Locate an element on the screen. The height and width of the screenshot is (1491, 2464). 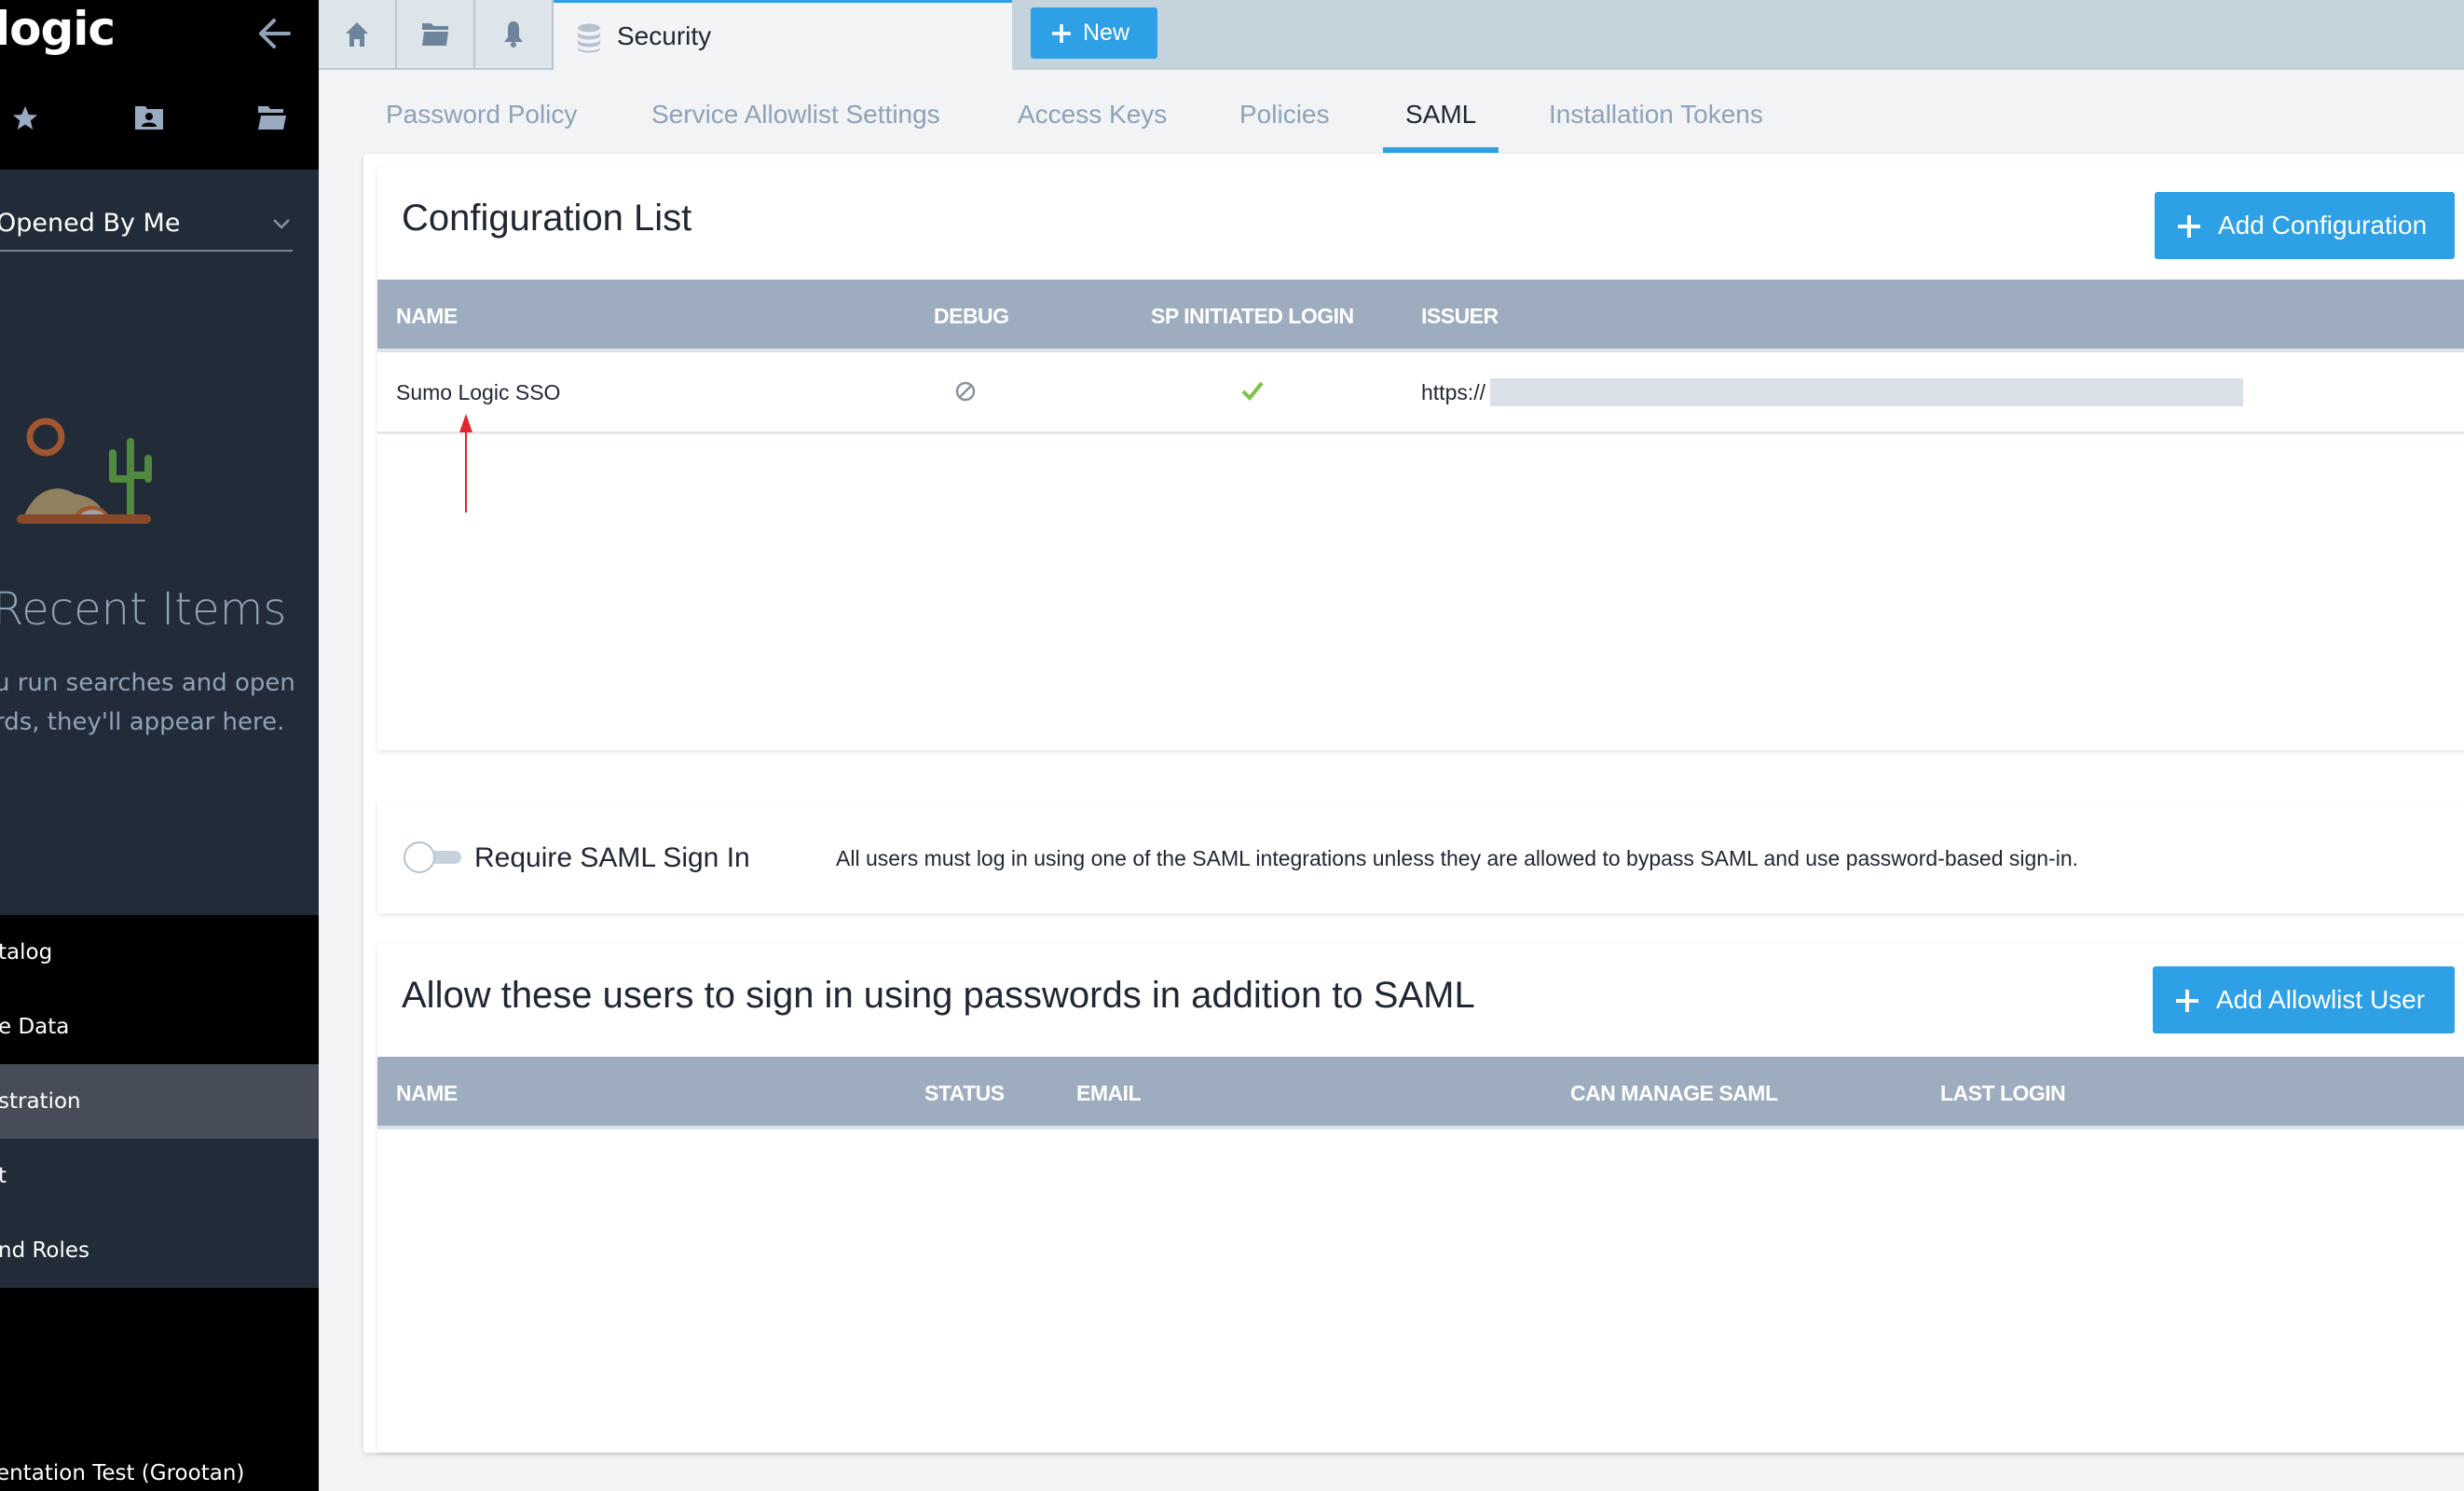
tab-policies: Policies is located at coordinates (1284, 115).